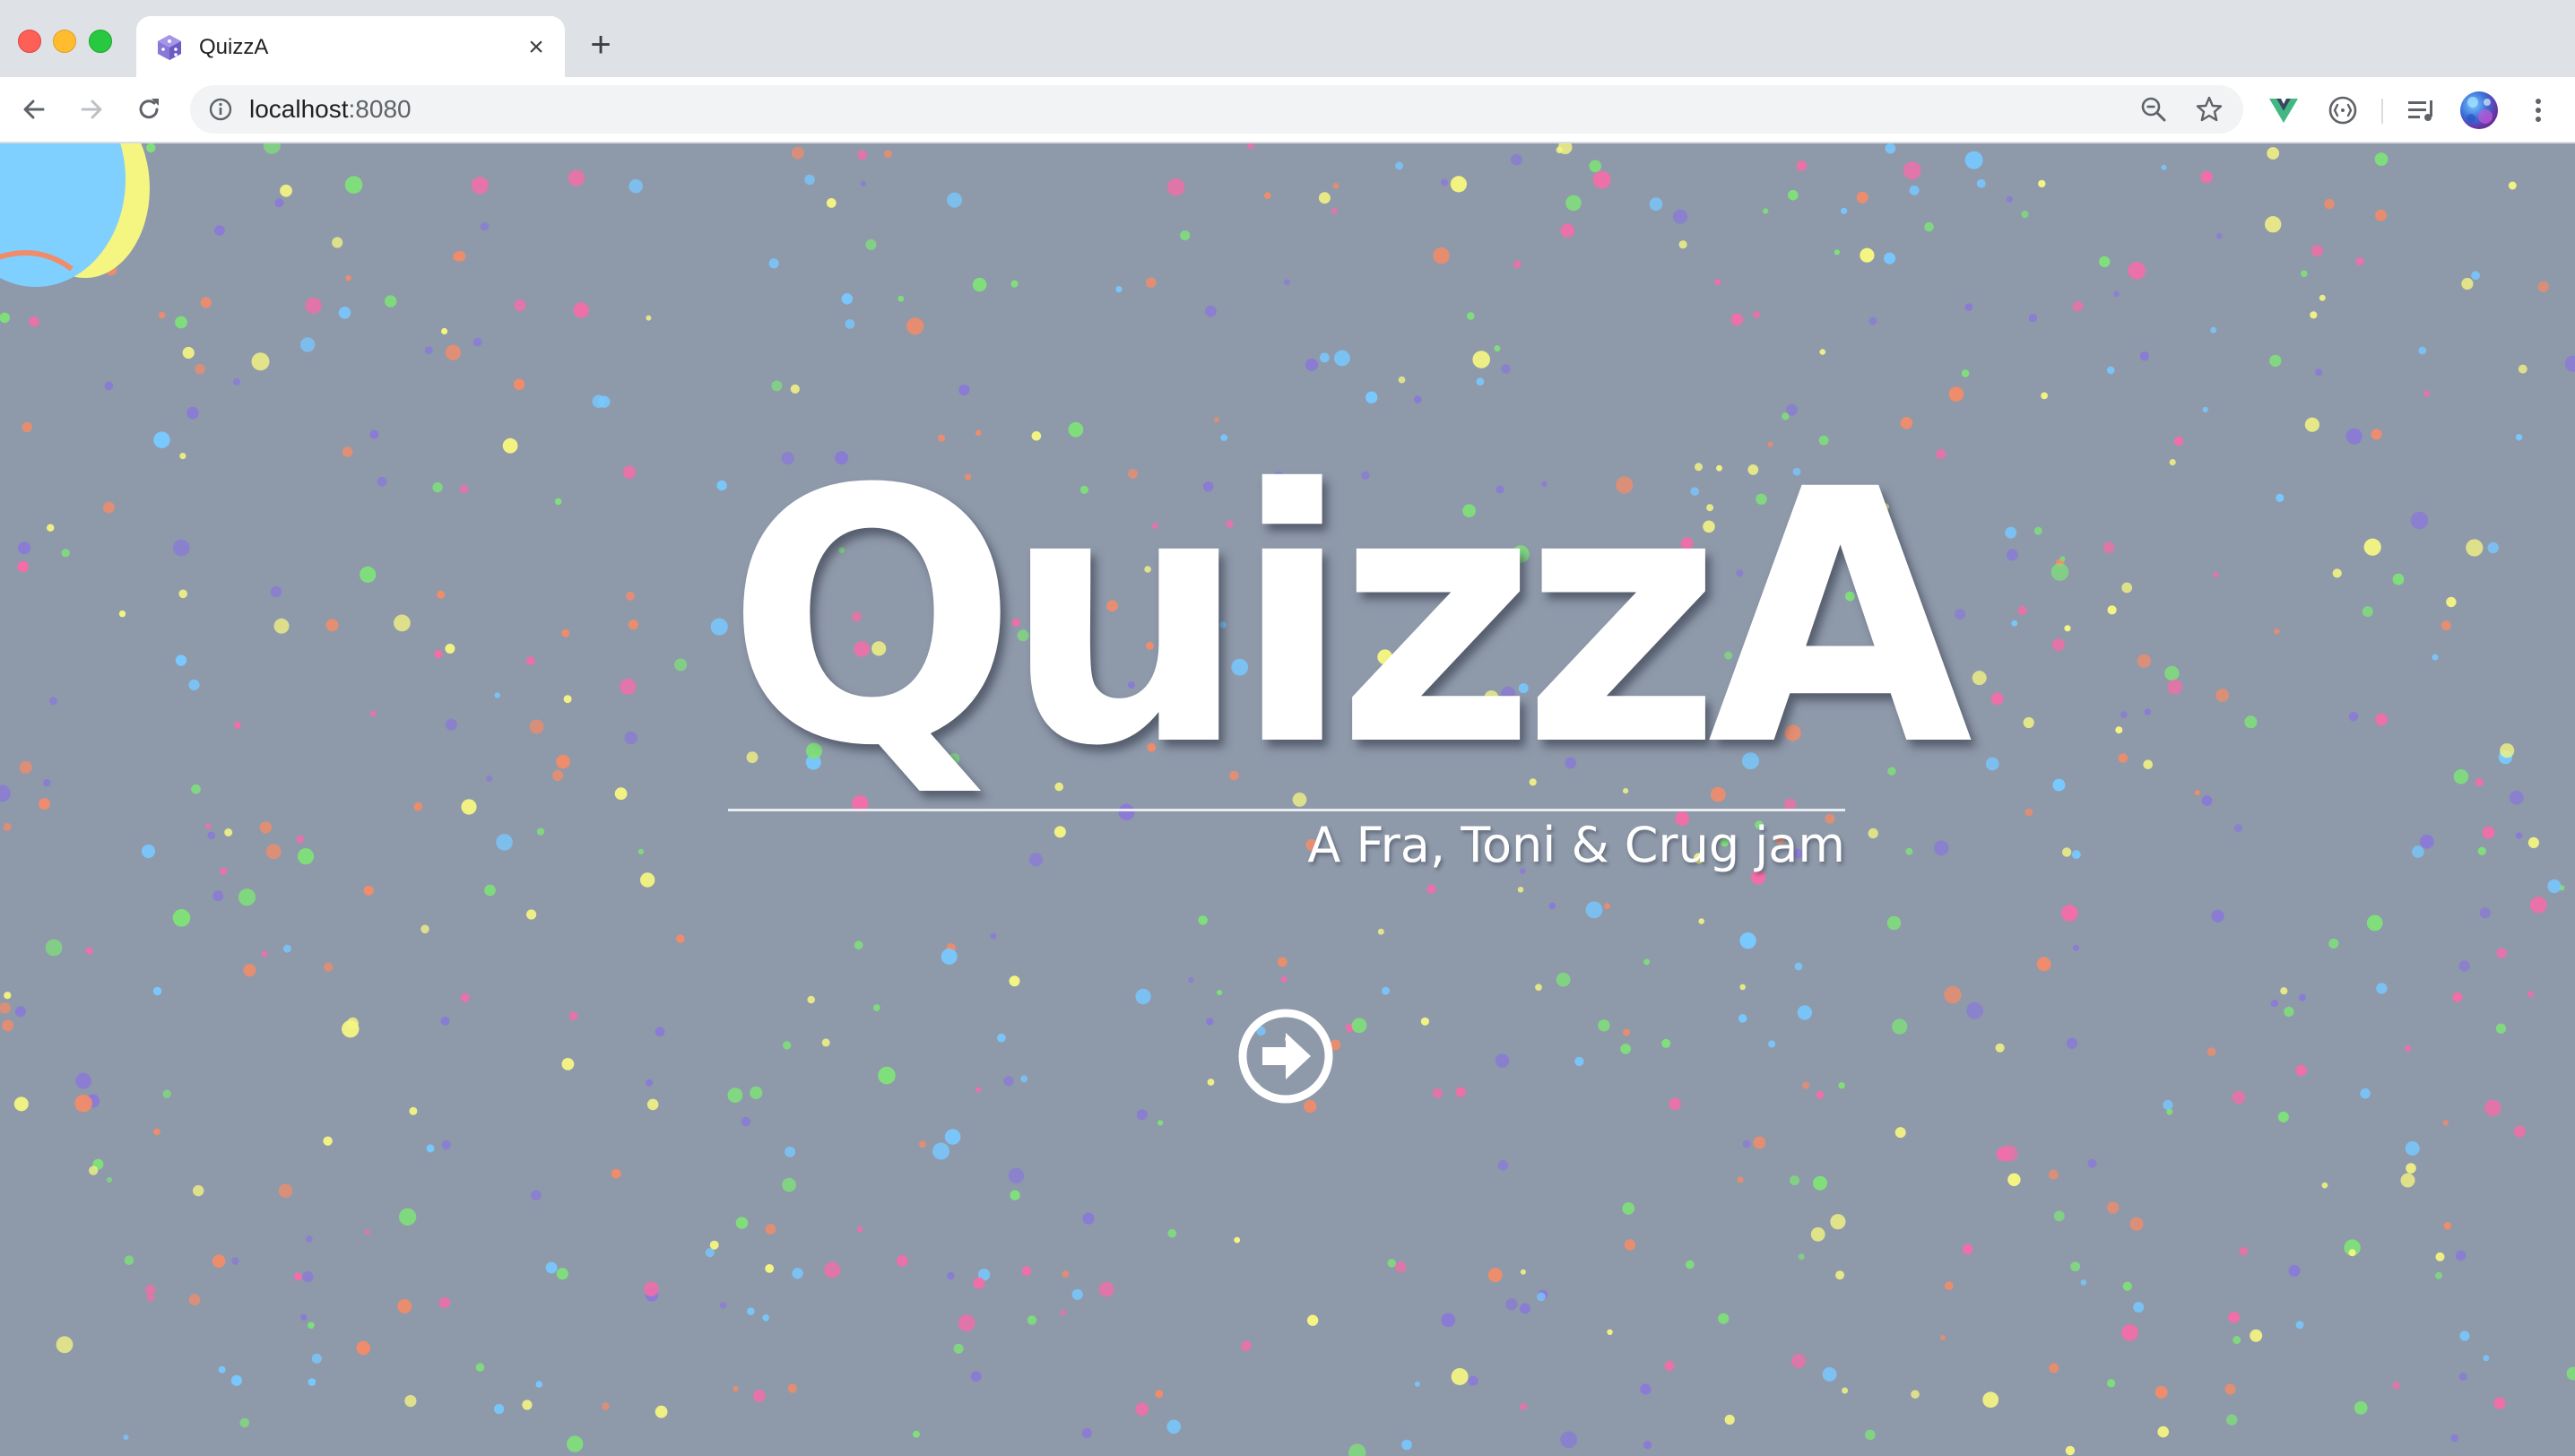 This screenshot has width=2575, height=1456. What do you see at coordinates (2343, 110) in the screenshot?
I see `extension-icon` at bounding box center [2343, 110].